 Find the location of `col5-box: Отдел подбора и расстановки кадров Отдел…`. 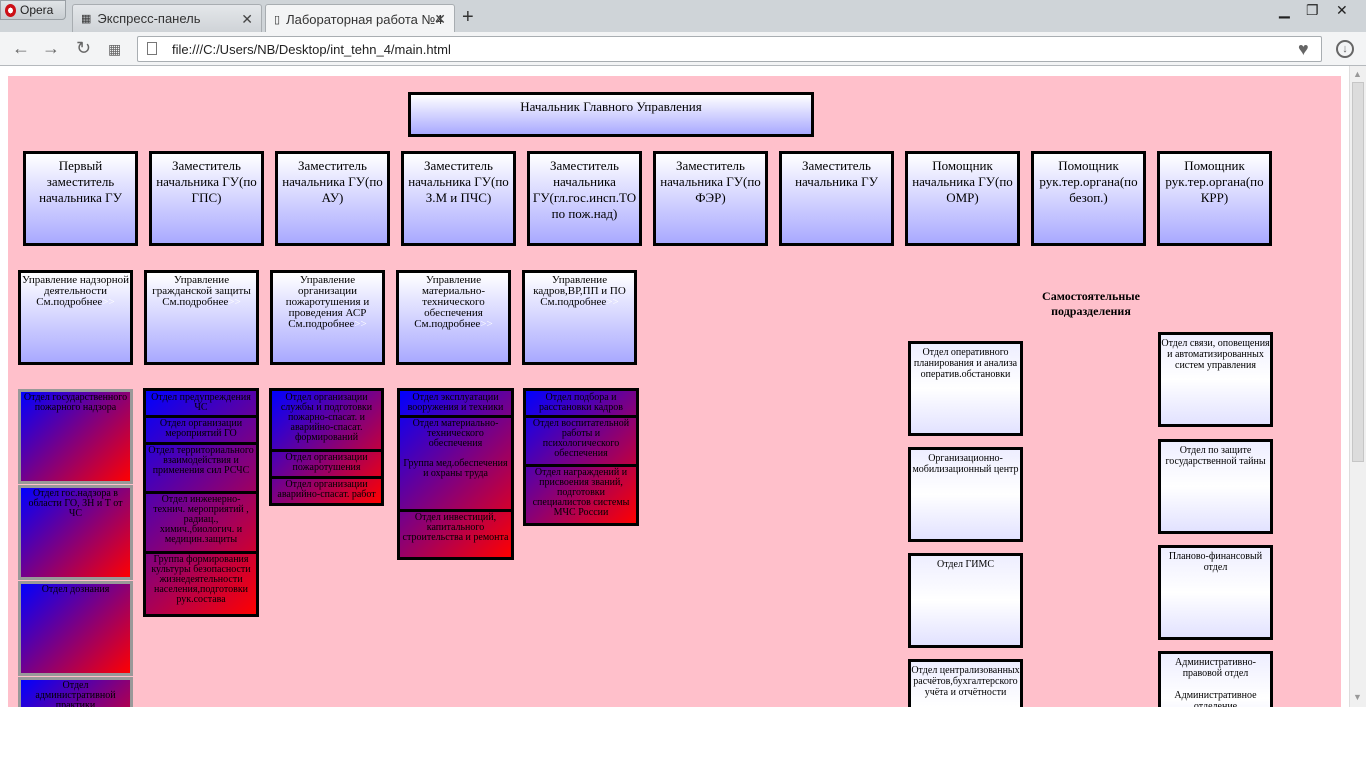

col5-box: Отдел подбора и расстановки кадров Отдел… is located at coordinates (581, 457).